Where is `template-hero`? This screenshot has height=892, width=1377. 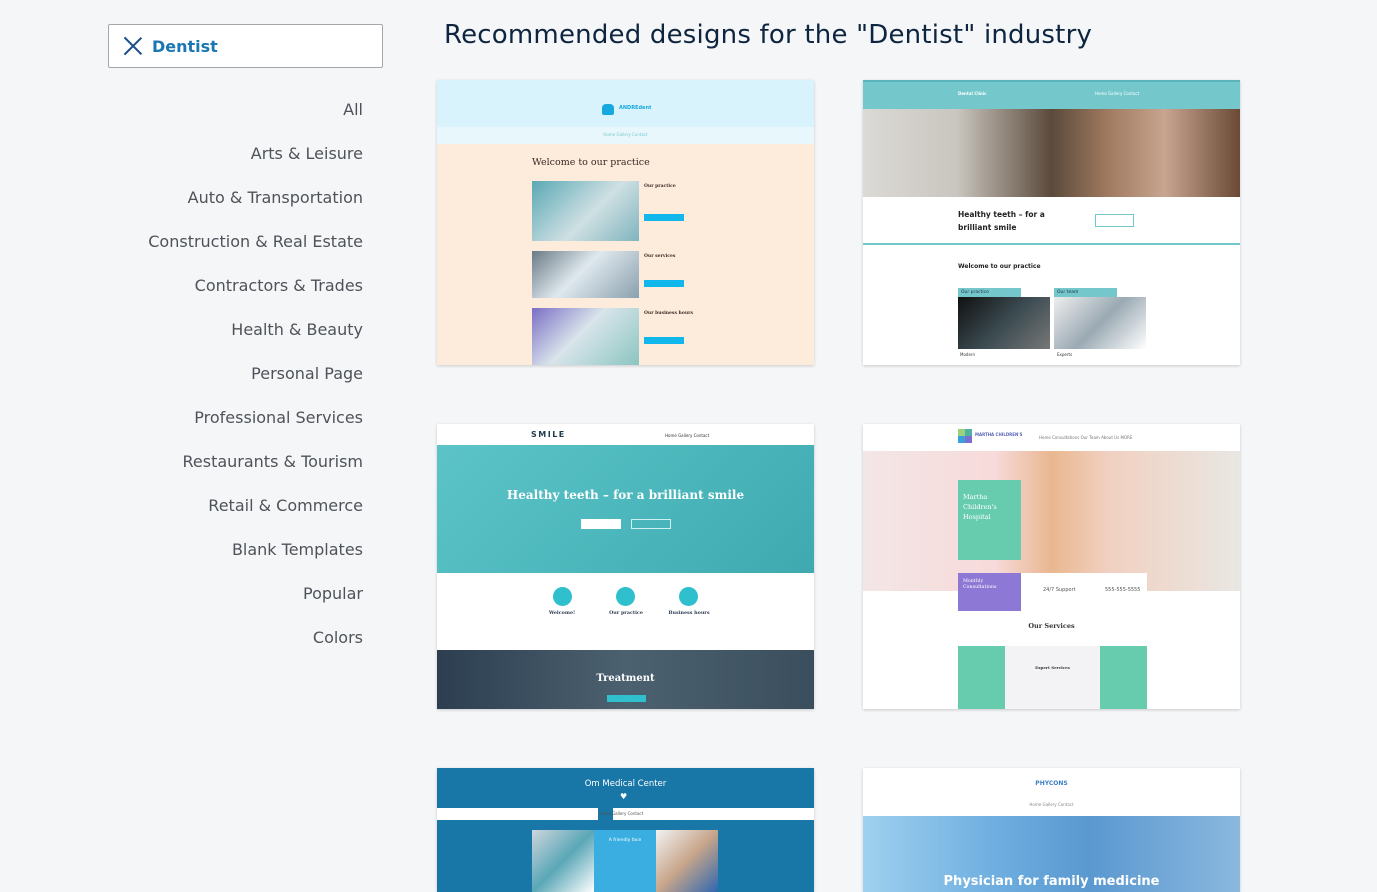 template-hero is located at coordinates (625, 509).